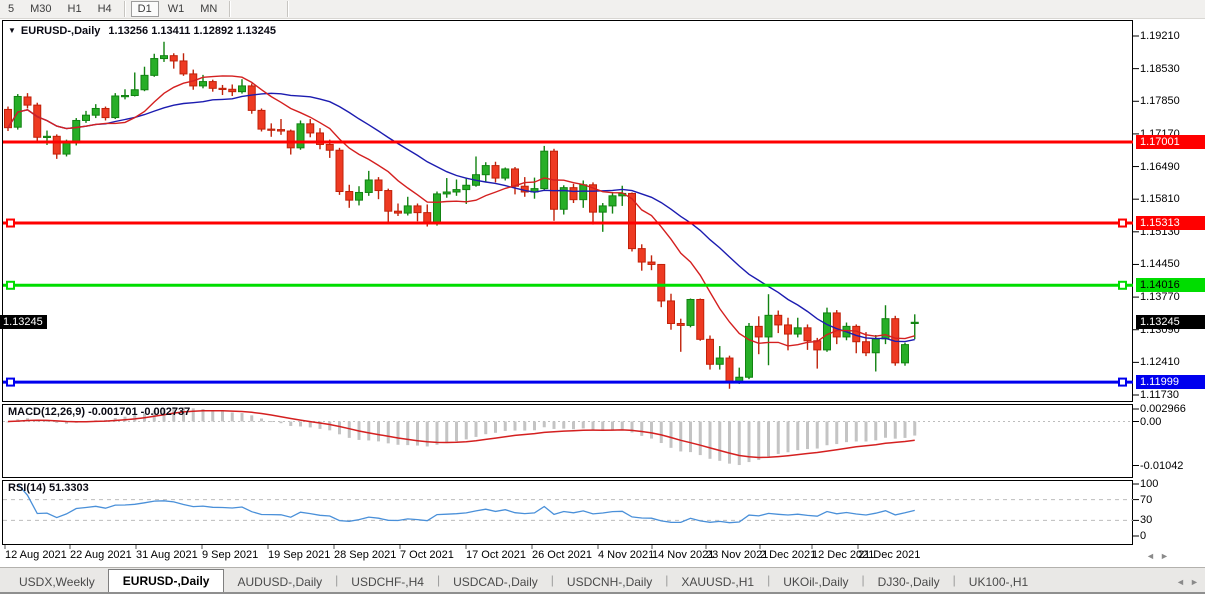 The height and width of the screenshot is (594, 1205). Describe the element at coordinates (626, 555) in the screenshot. I see `date-axis-label: 4 Nov 2021` at that location.